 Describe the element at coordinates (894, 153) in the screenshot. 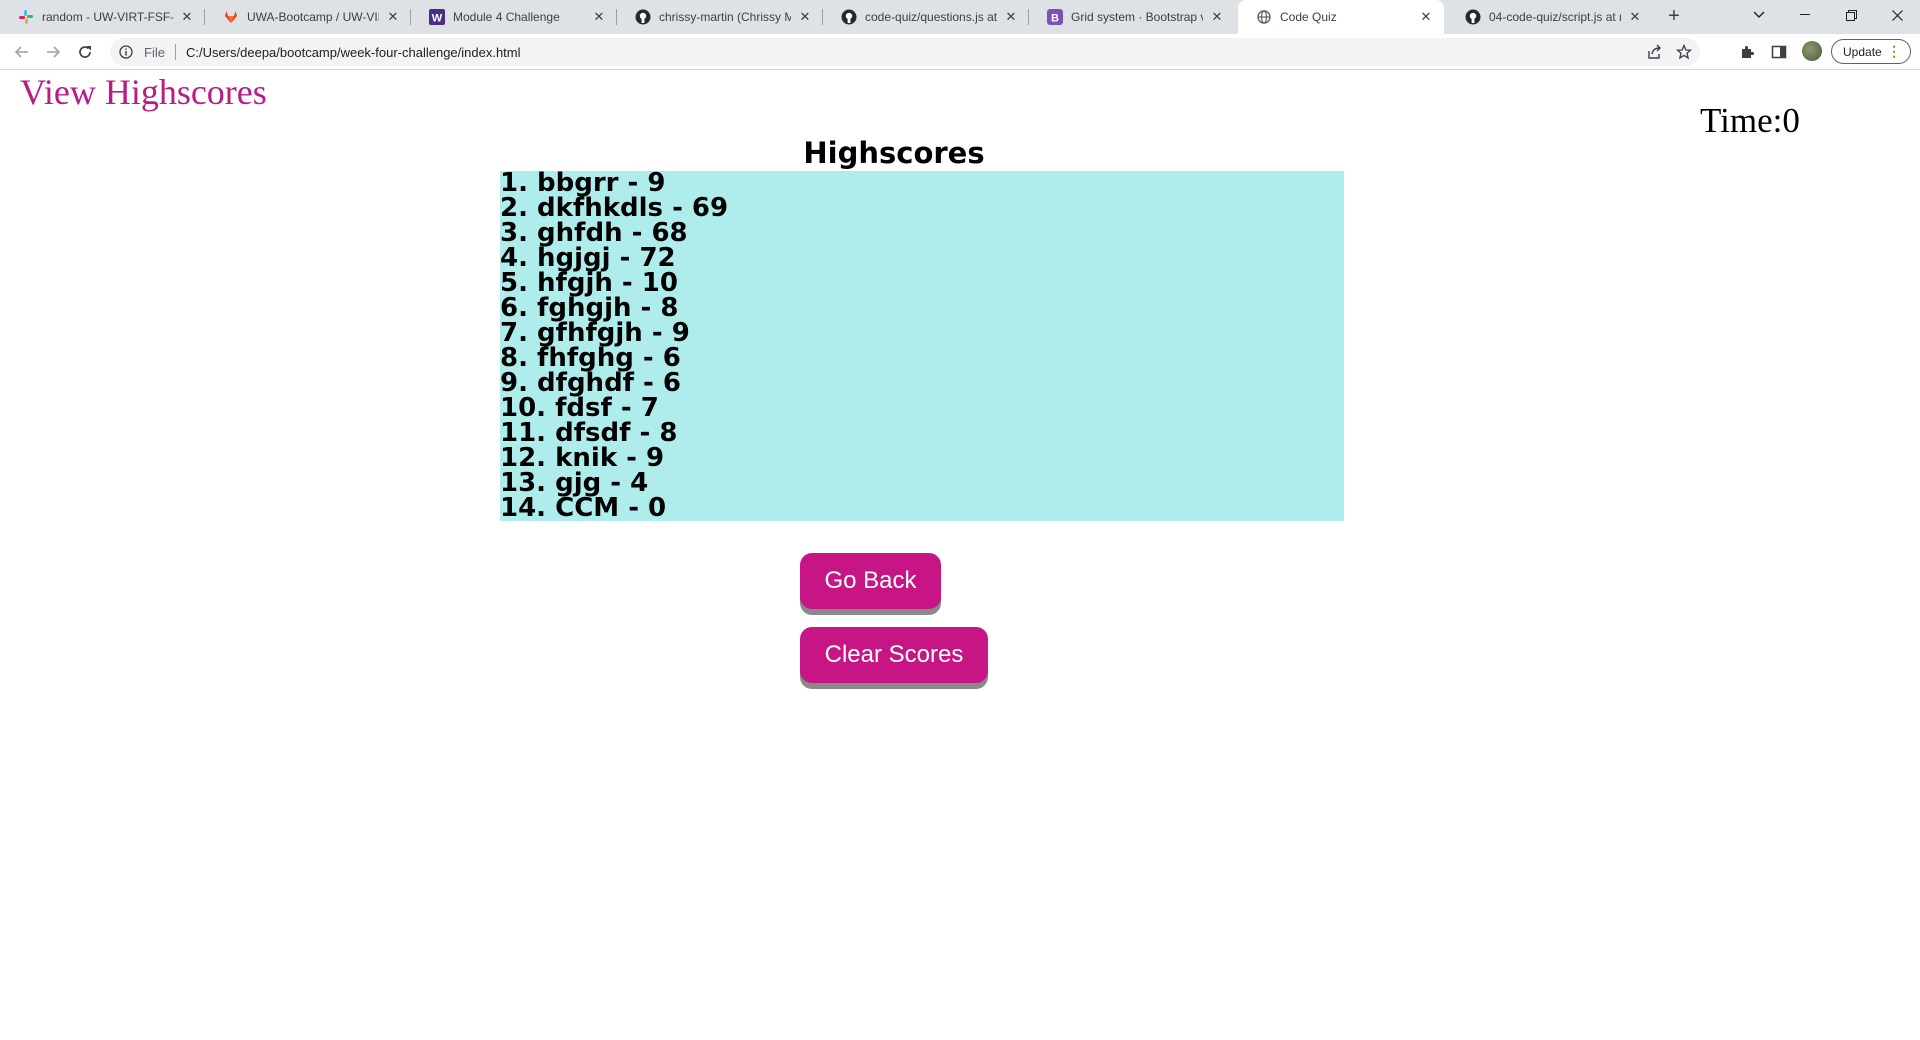

I see `highscores-heading: Highscores` at that location.